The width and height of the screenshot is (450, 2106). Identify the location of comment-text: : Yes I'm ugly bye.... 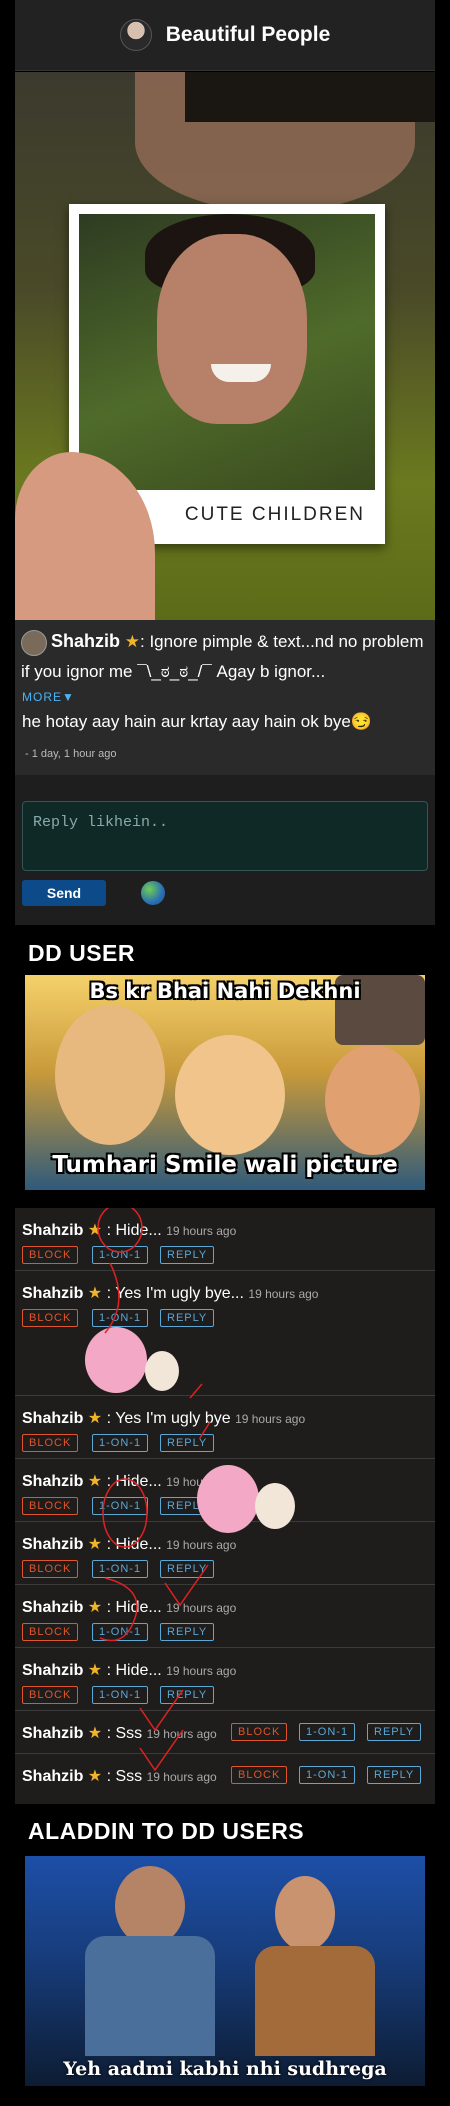
(175, 1293).